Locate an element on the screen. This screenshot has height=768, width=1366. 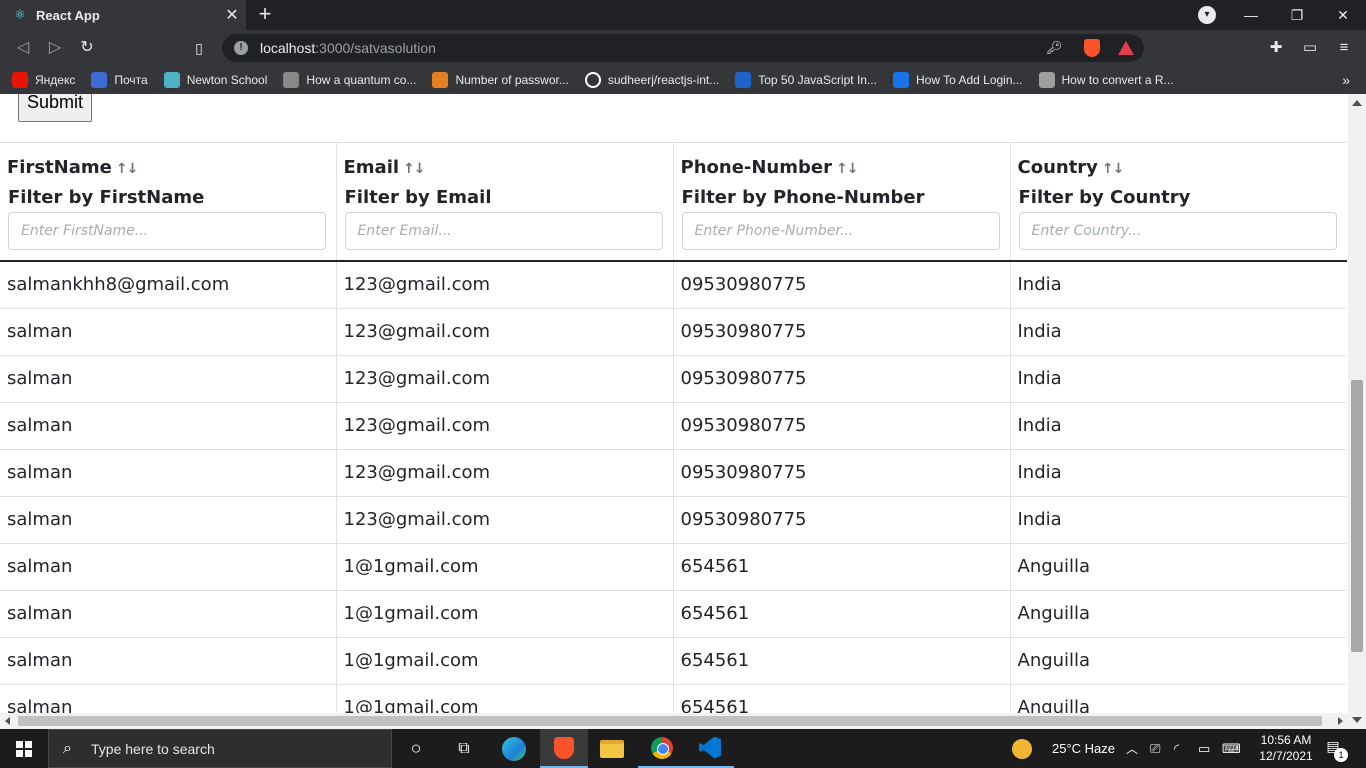
vscode-taskbar-icon is located at coordinates (710, 748).